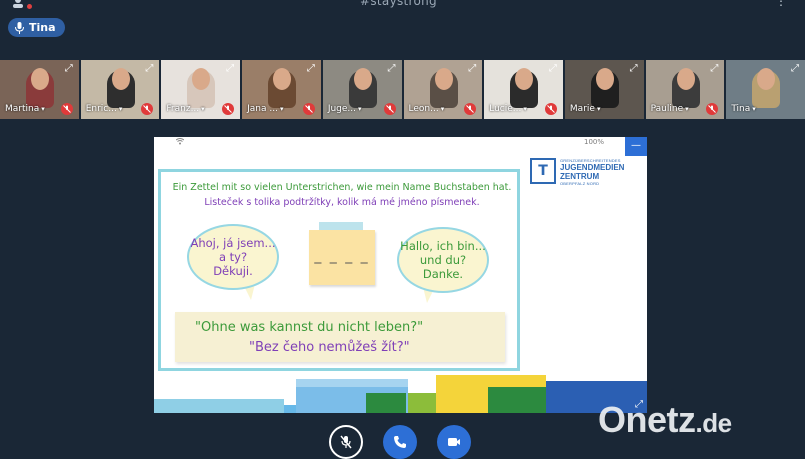 The image size is (805, 459). I want to click on participant-tile: ⤢ Enric... ▾, so click(120, 89).